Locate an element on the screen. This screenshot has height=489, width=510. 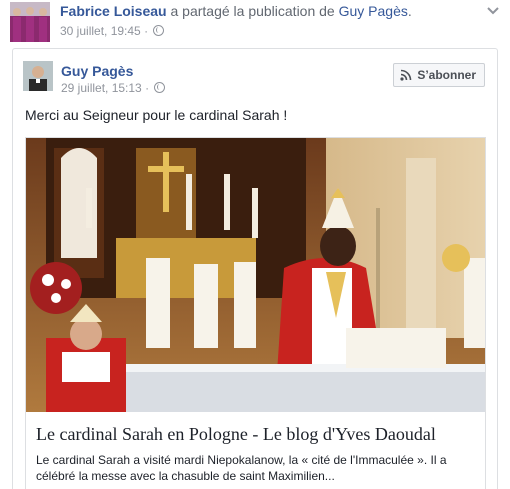
rss-icon is located at coordinates (406, 75).